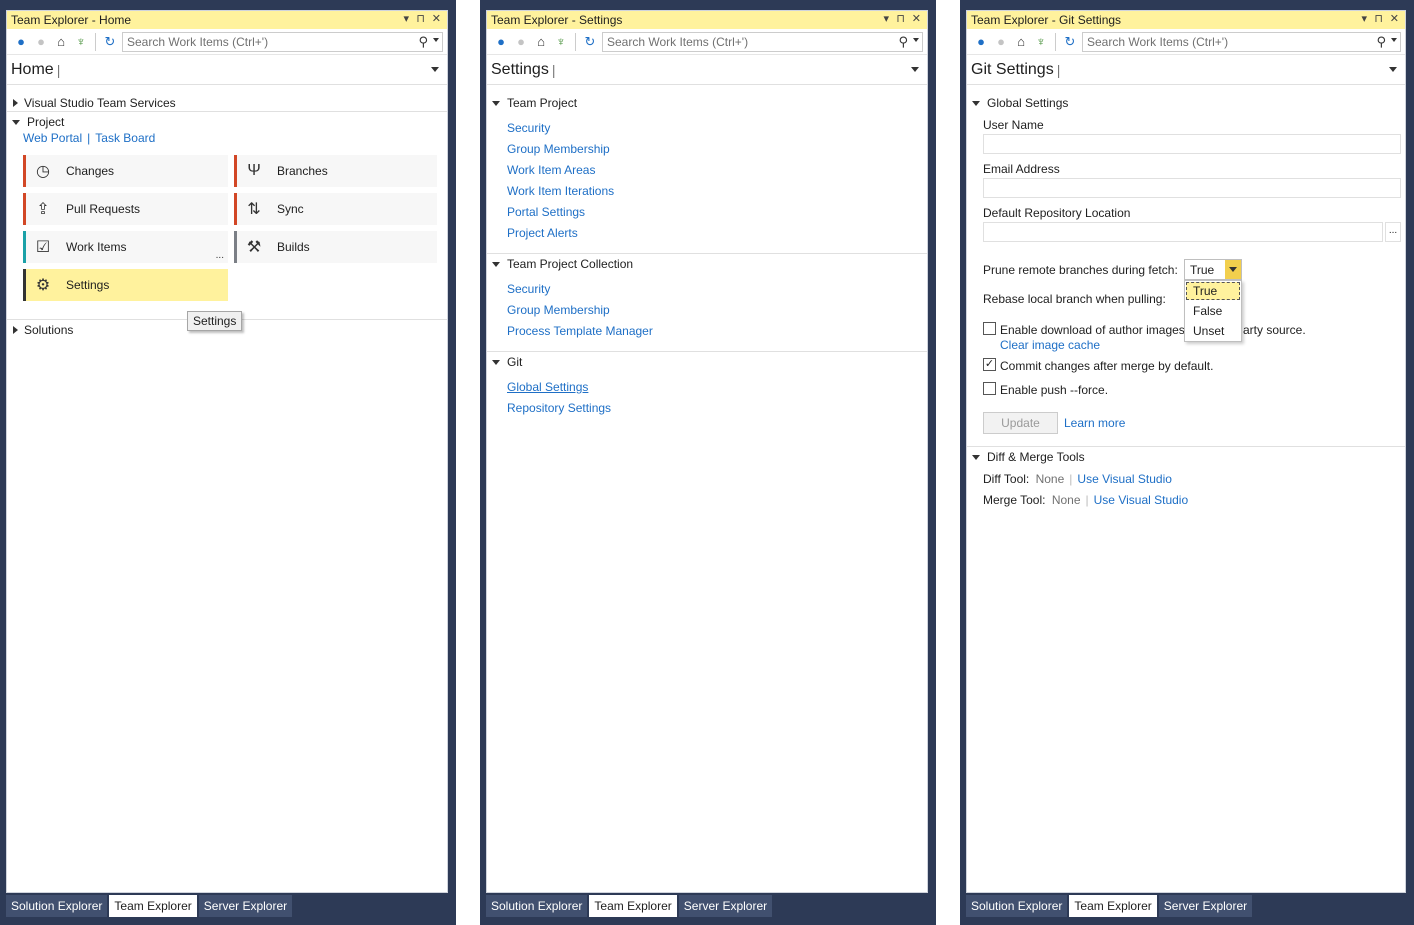  I want to click on link-process-template-manager: Process Template Manager, so click(580, 331).